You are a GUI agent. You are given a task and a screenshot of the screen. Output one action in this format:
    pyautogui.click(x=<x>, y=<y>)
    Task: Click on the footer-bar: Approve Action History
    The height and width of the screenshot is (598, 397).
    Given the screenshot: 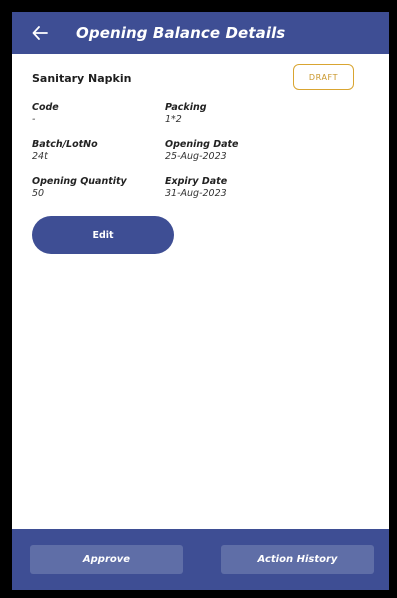 What is the action you would take?
    pyautogui.click(x=200, y=559)
    